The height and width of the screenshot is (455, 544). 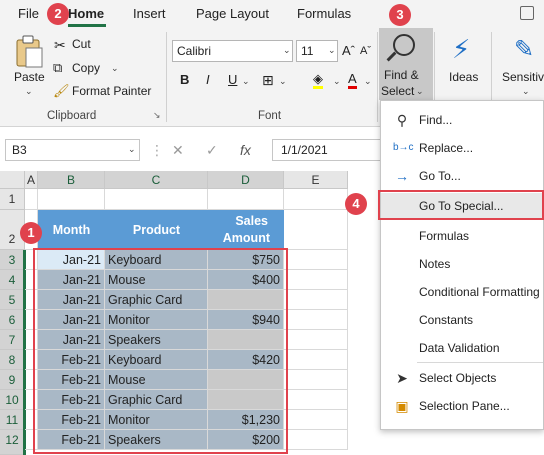 I want to click on row-header: 7, so click(x=12, y=340).